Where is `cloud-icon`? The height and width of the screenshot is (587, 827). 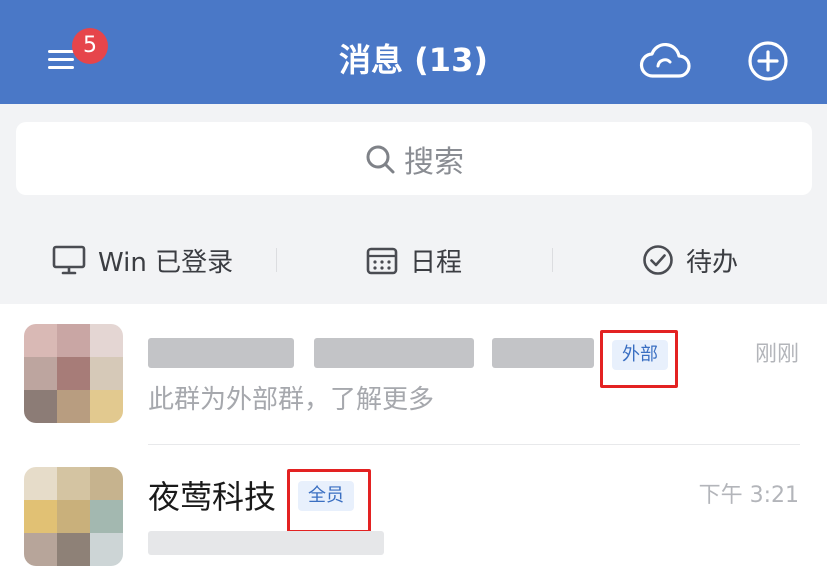 cloud-icon is located at coordinates (665, 60).